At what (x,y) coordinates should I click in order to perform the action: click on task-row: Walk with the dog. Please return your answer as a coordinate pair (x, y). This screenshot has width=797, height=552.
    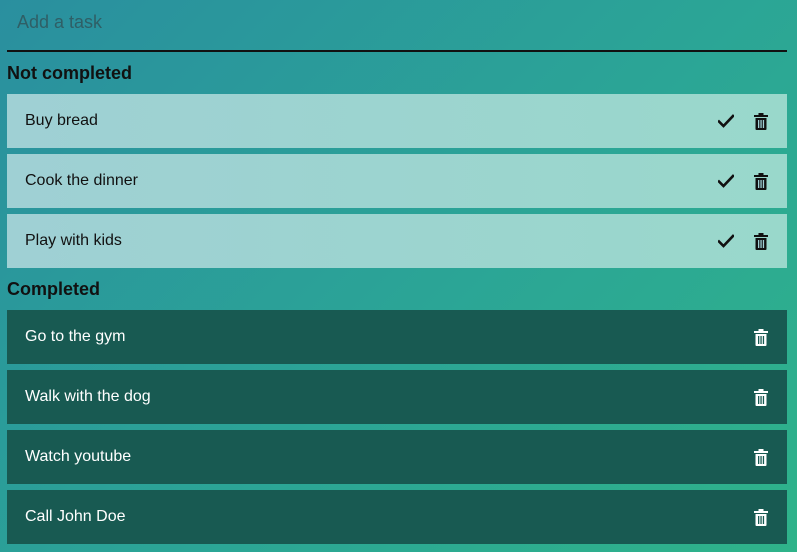
    Looking at the image, I should click on (397, 397).